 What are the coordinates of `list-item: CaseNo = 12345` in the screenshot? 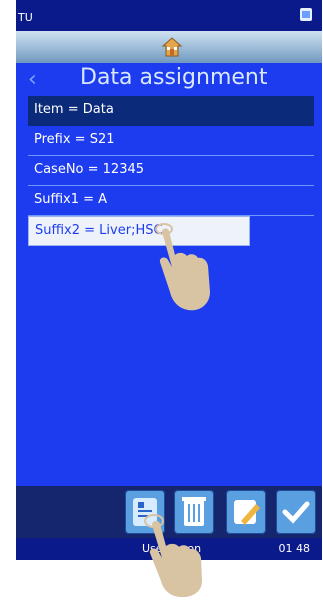 It's located at (171, 171).